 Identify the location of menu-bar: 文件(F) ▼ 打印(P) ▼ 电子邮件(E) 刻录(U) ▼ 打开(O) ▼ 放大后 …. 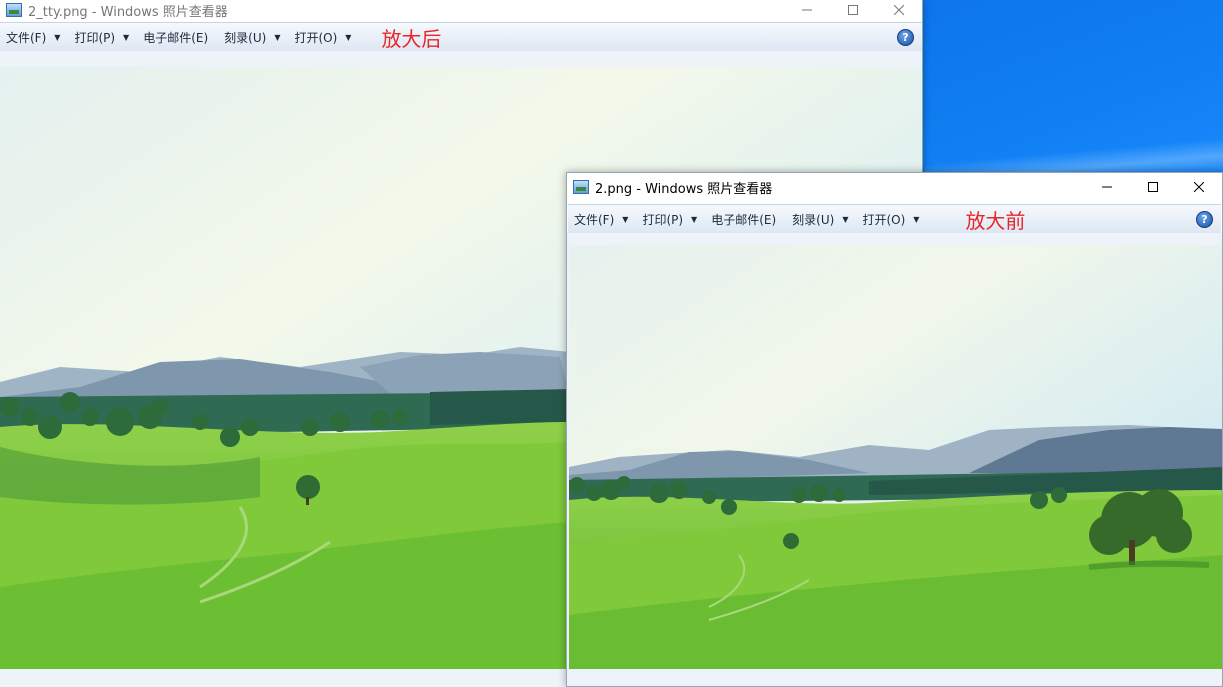
(461, 37).